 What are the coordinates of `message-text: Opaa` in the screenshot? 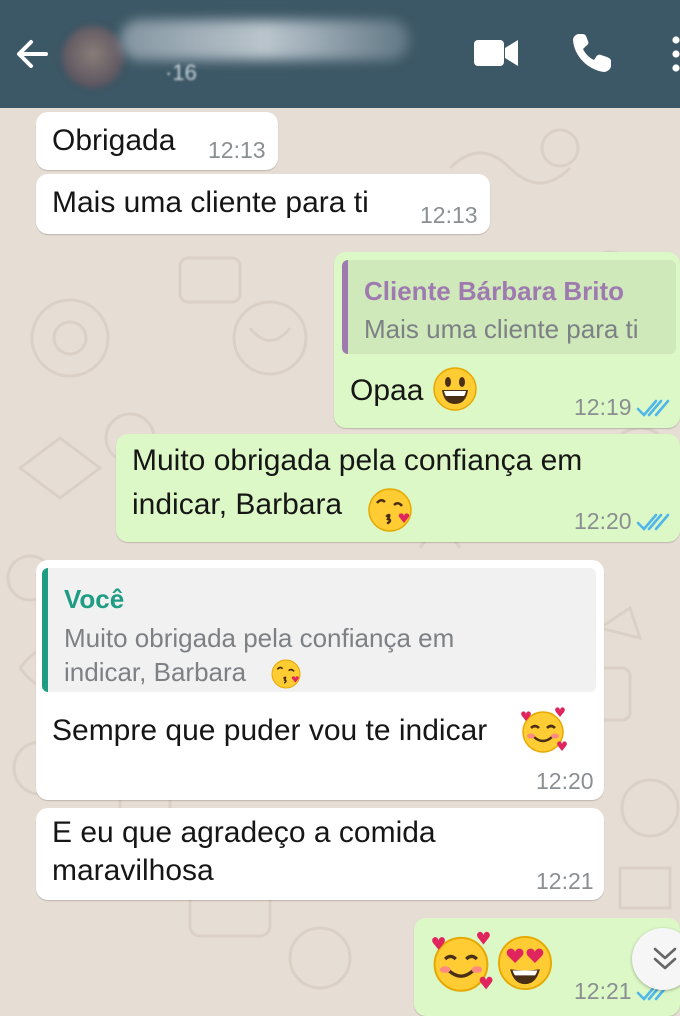 It's located at (387, 390).